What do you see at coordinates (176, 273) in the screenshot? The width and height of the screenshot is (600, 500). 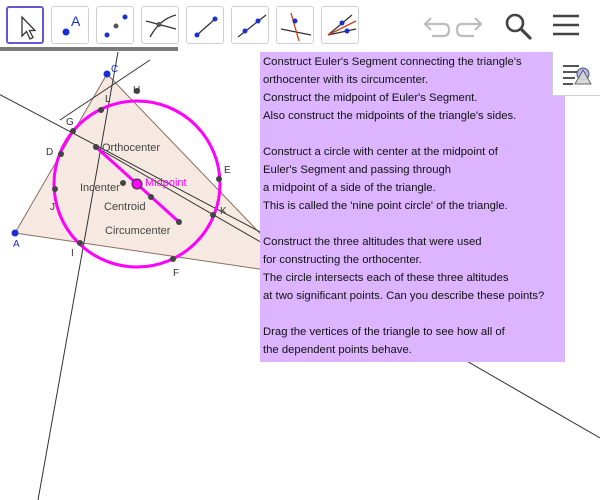 I see `label-f: F` at bounding box center [176, 273].